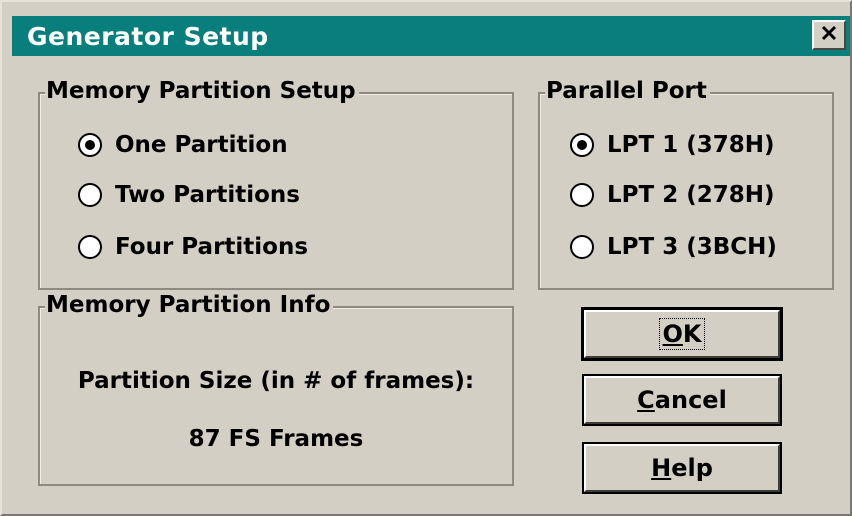 The image size is (852, 516). I want to click on option-label: One Partition, so click(201, 145).